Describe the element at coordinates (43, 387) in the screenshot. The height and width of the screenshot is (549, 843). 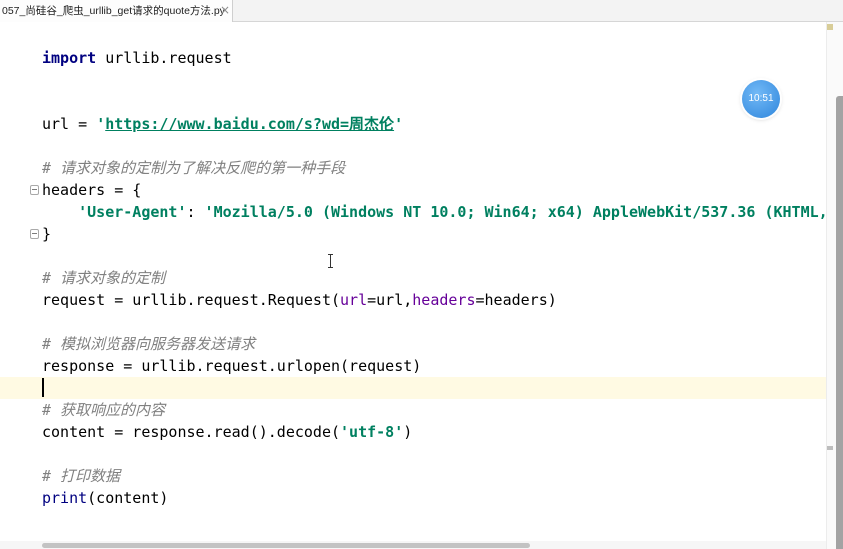
I see `text-caret` at that location.